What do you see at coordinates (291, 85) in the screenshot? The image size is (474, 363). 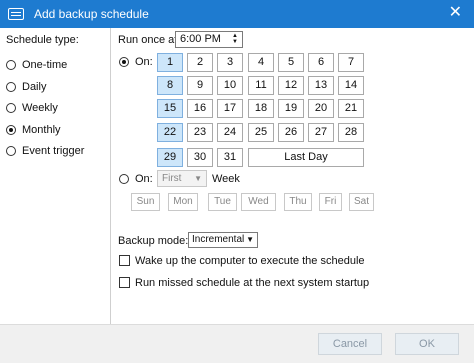 I see `day-button-12: 12` at bounding box center [291, 85].